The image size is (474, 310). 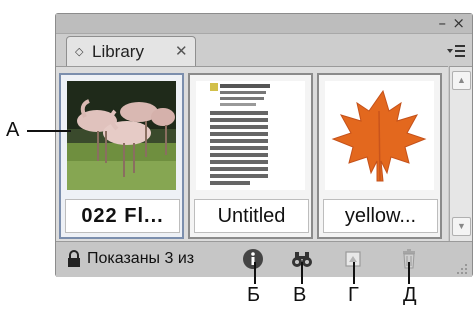 I want to click on close-button: ×, so click(x=458, y=23).